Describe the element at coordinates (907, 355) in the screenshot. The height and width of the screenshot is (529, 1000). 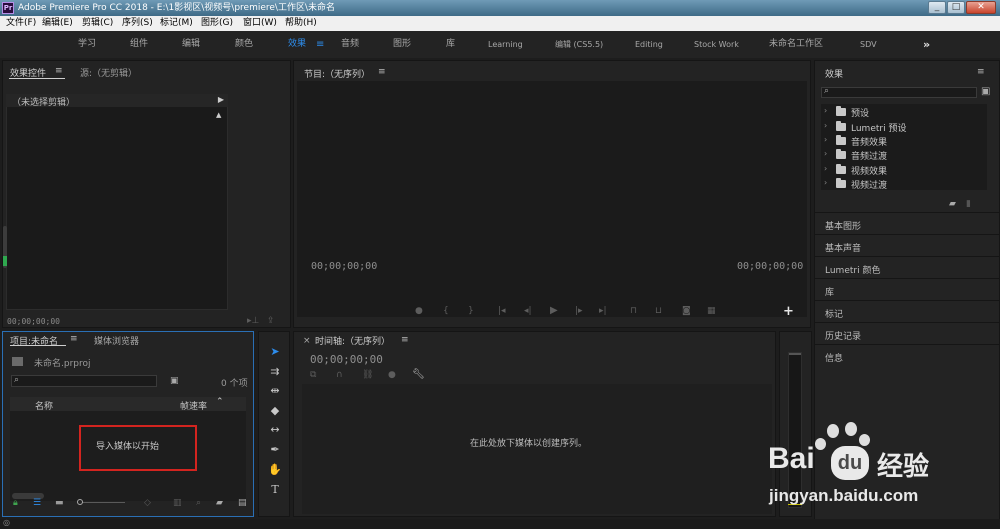
I see `section-info: 信息` at that location.